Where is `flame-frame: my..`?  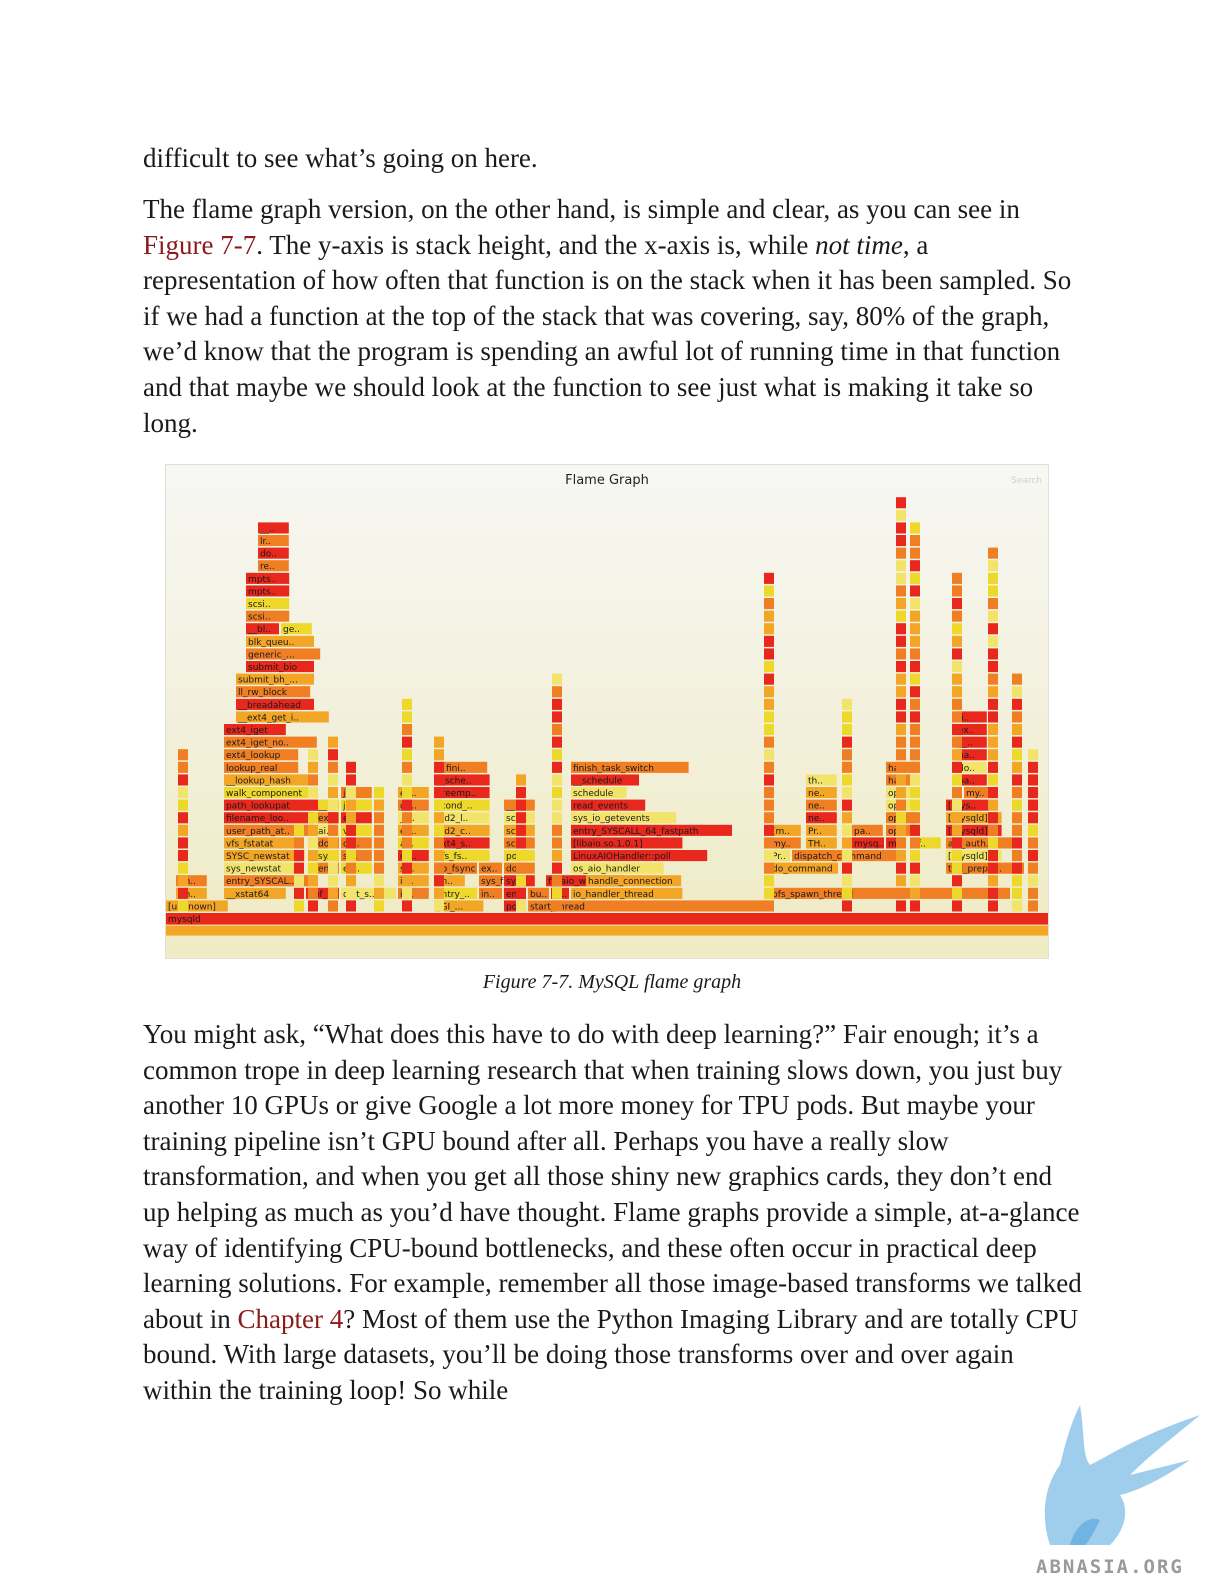 flame-frame: my.. is located at coordinates (785, 843).